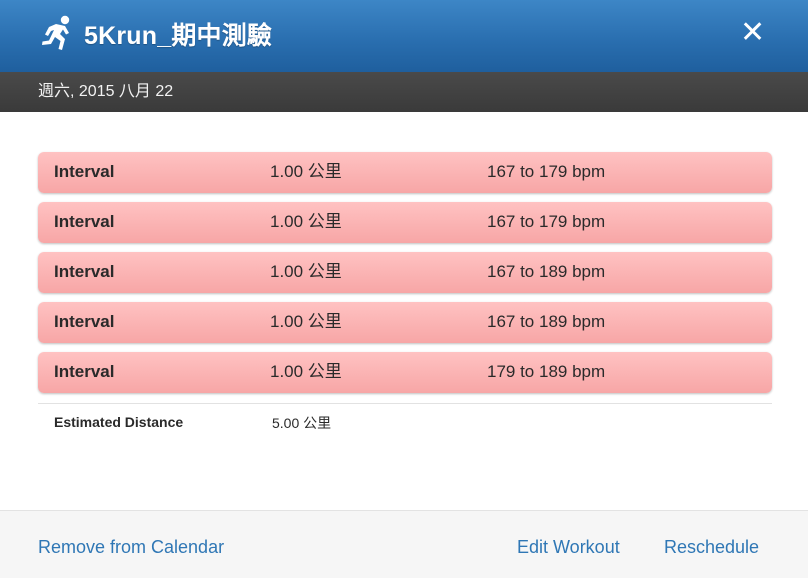  Describe the element at coordinates (546, 371) in the screenshot. I see `step-heart-rate: 179 to 189 bpm` at that location.